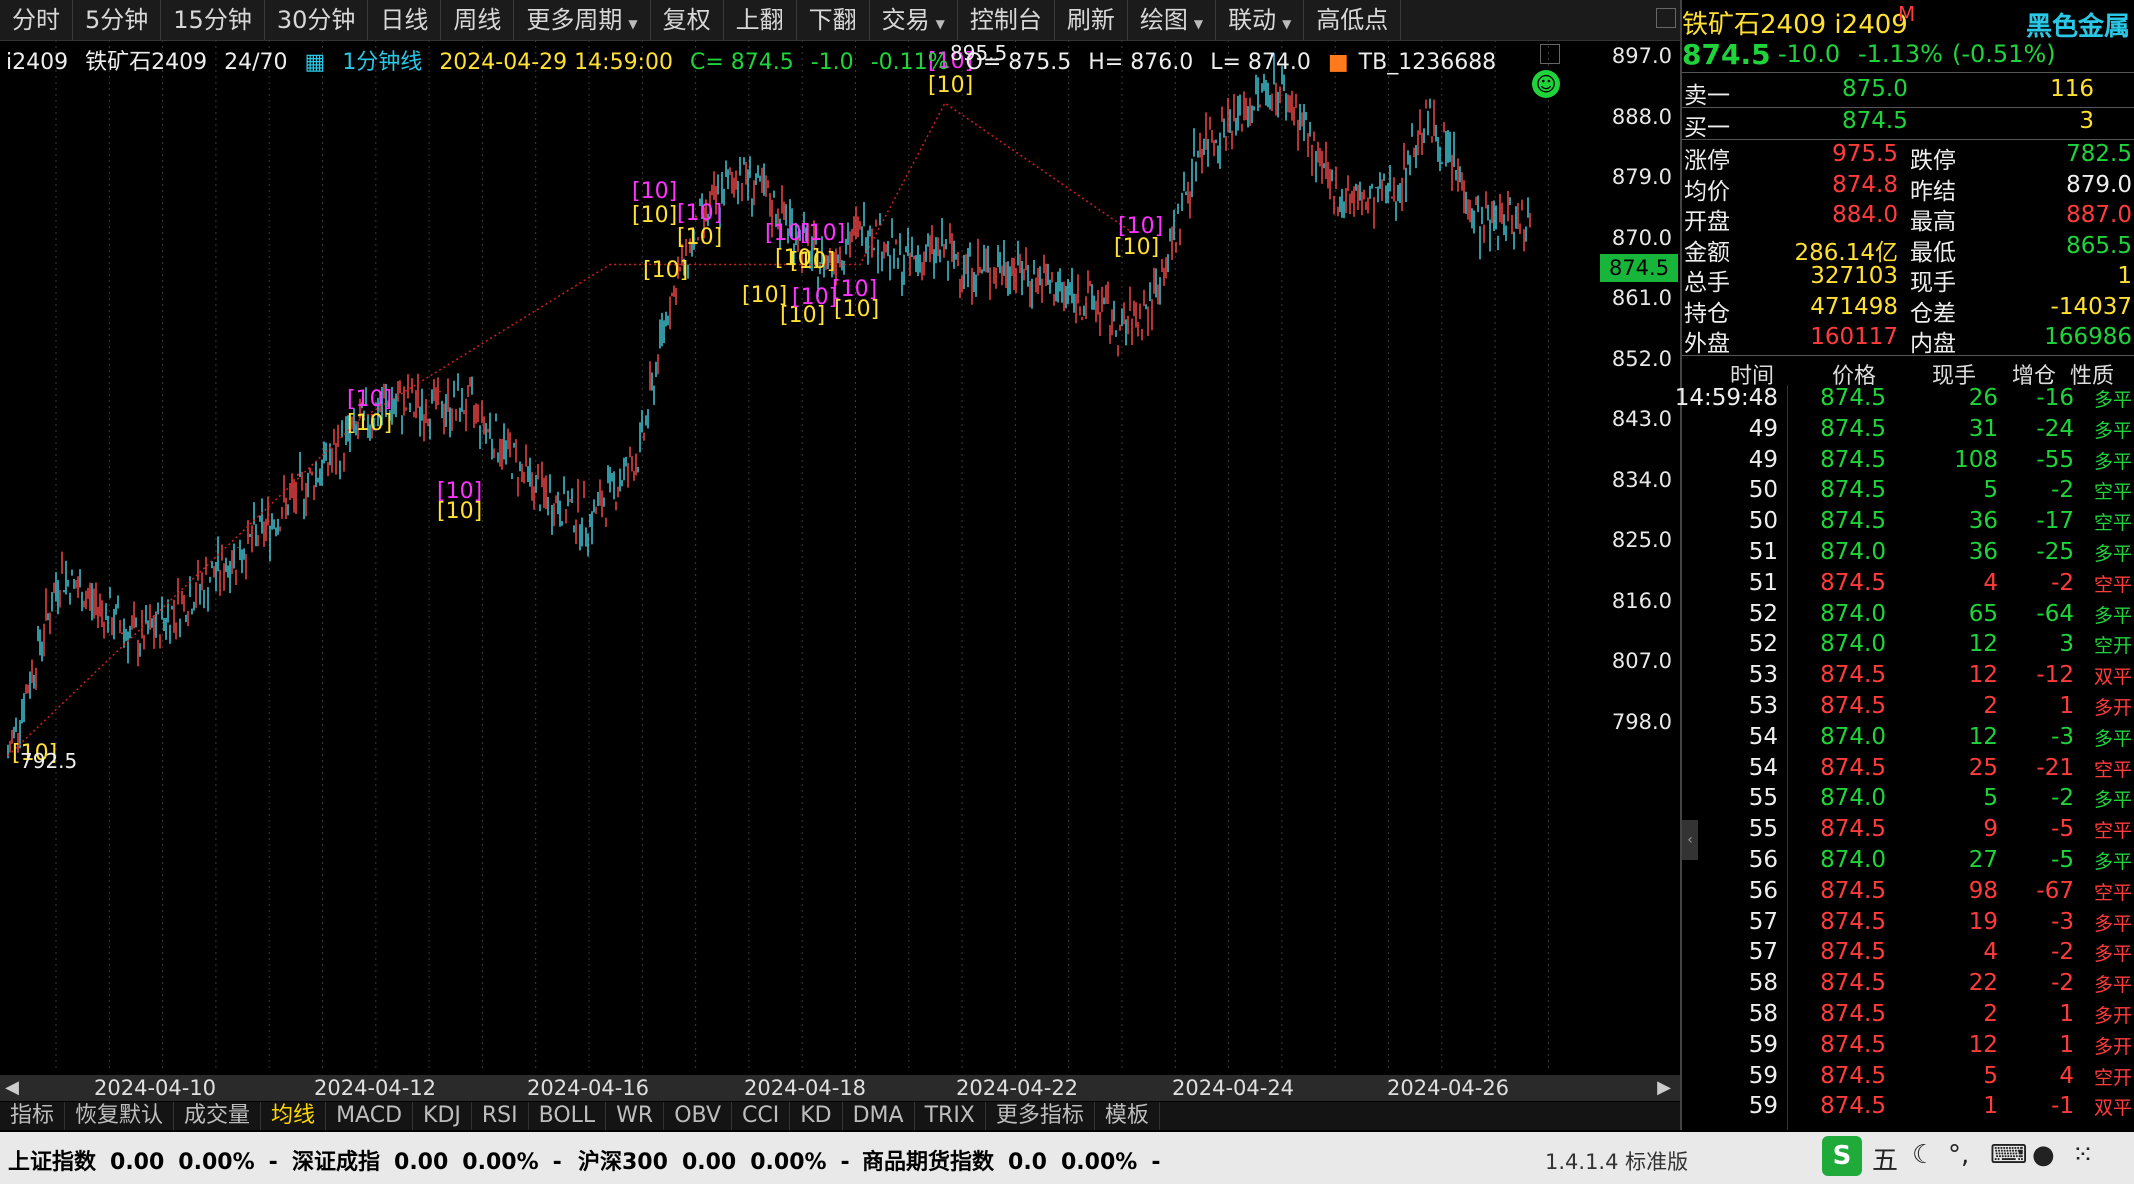 This screenshot has height=1184, width=2134. Describe the element at coordinates (2083, 1155) in the screenshot. I see `grid-dots-icon: ⁙` at that location.